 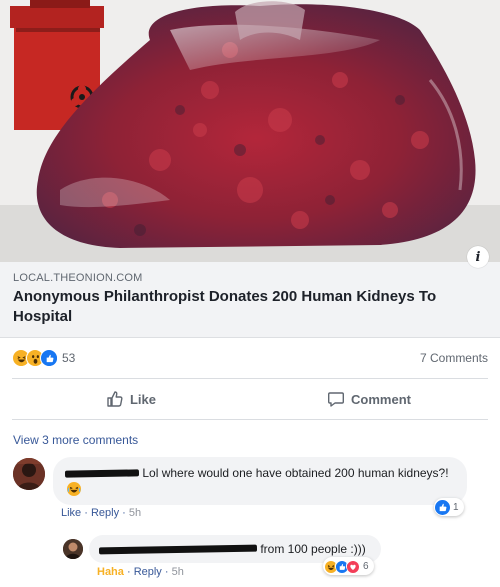 What do you see at coordinates (366, 566) in the screenshot?
I see `reply-reaction-count: 6` at bounding box center [366, 566].